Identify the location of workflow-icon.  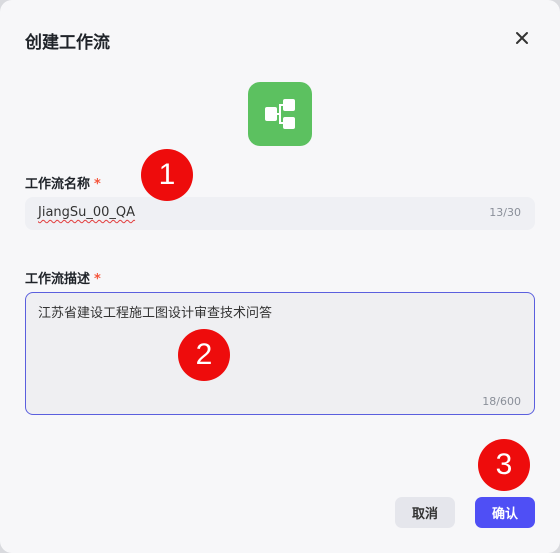
(280, 114).